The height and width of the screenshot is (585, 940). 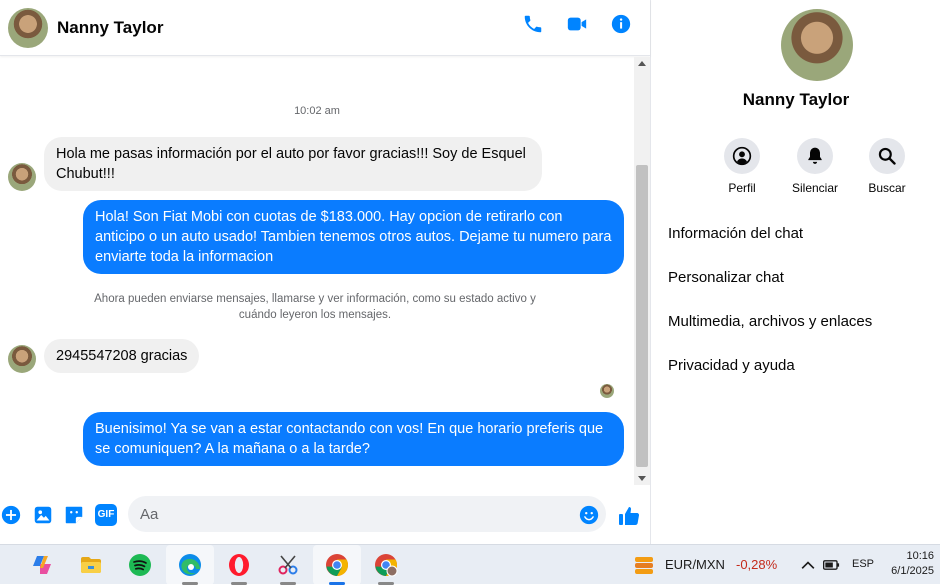 What do you see at coordinates (815, 155) in the screenshot?
I see `bell-icon` at bounding box center [815, 155].